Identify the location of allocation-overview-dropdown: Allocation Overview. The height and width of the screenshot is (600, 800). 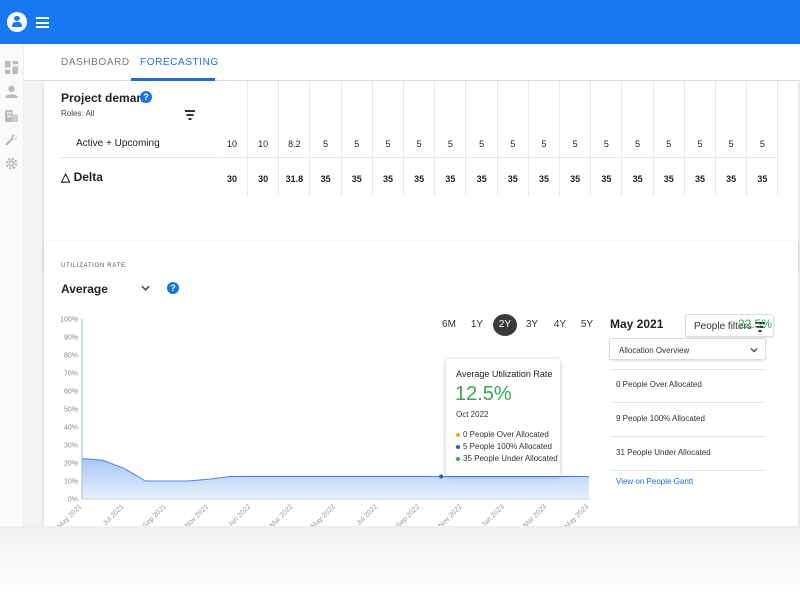
(687, 349).